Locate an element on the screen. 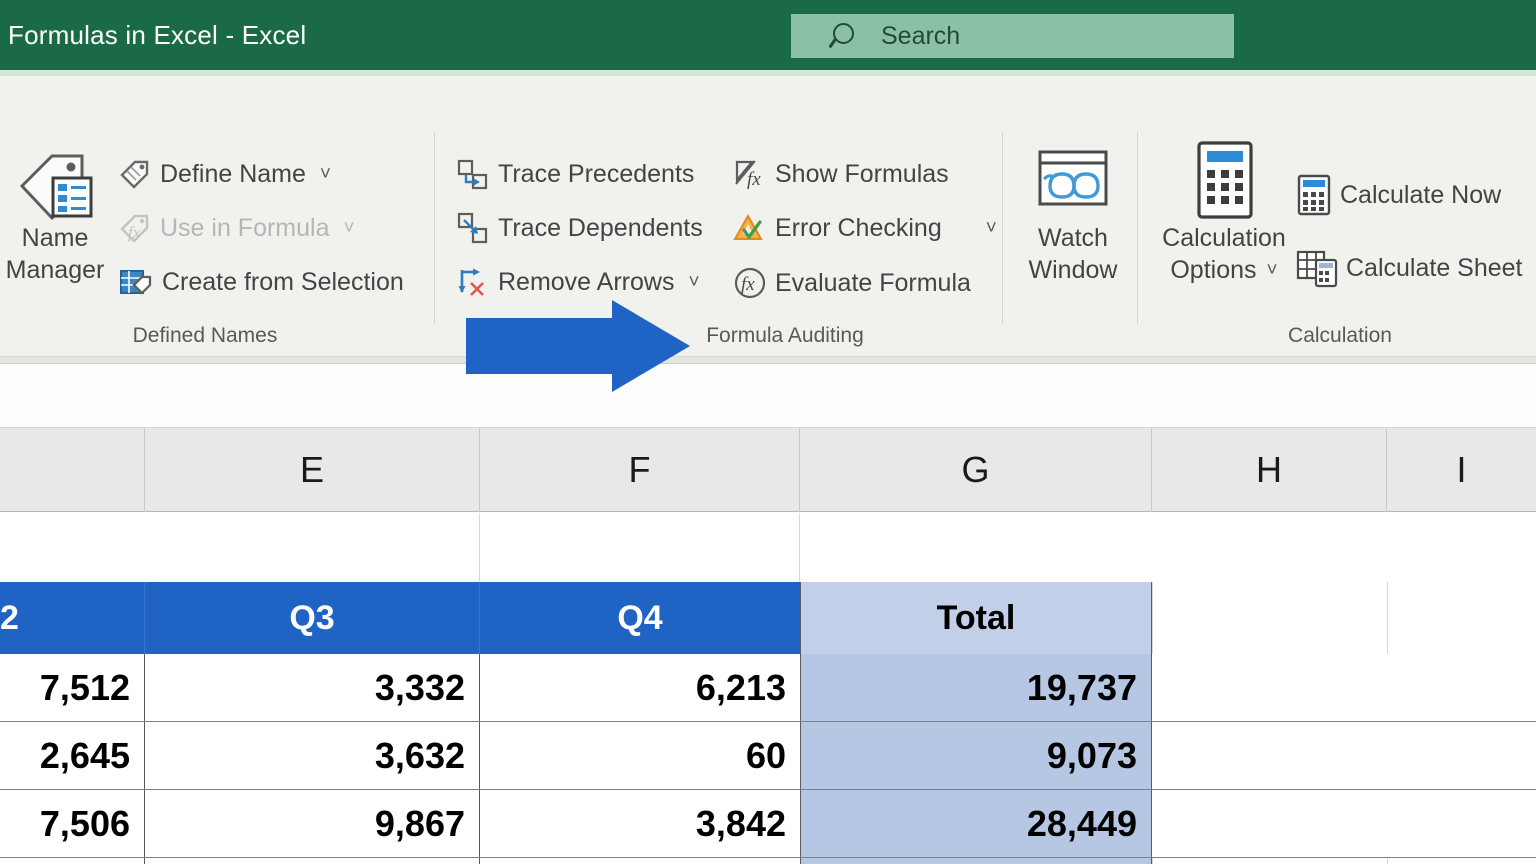 This screenshot has width=1536, height=864. trace-dependents-label: Trace Dependents is located at coordinates (600, 227).